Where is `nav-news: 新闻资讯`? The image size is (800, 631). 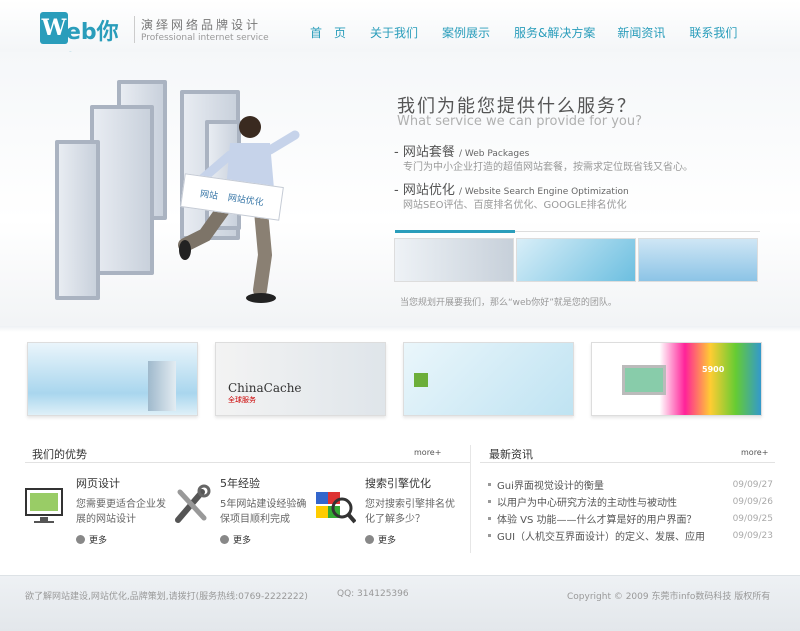
nav-news: 新闻资讯 is located at coordinates (641, 32).